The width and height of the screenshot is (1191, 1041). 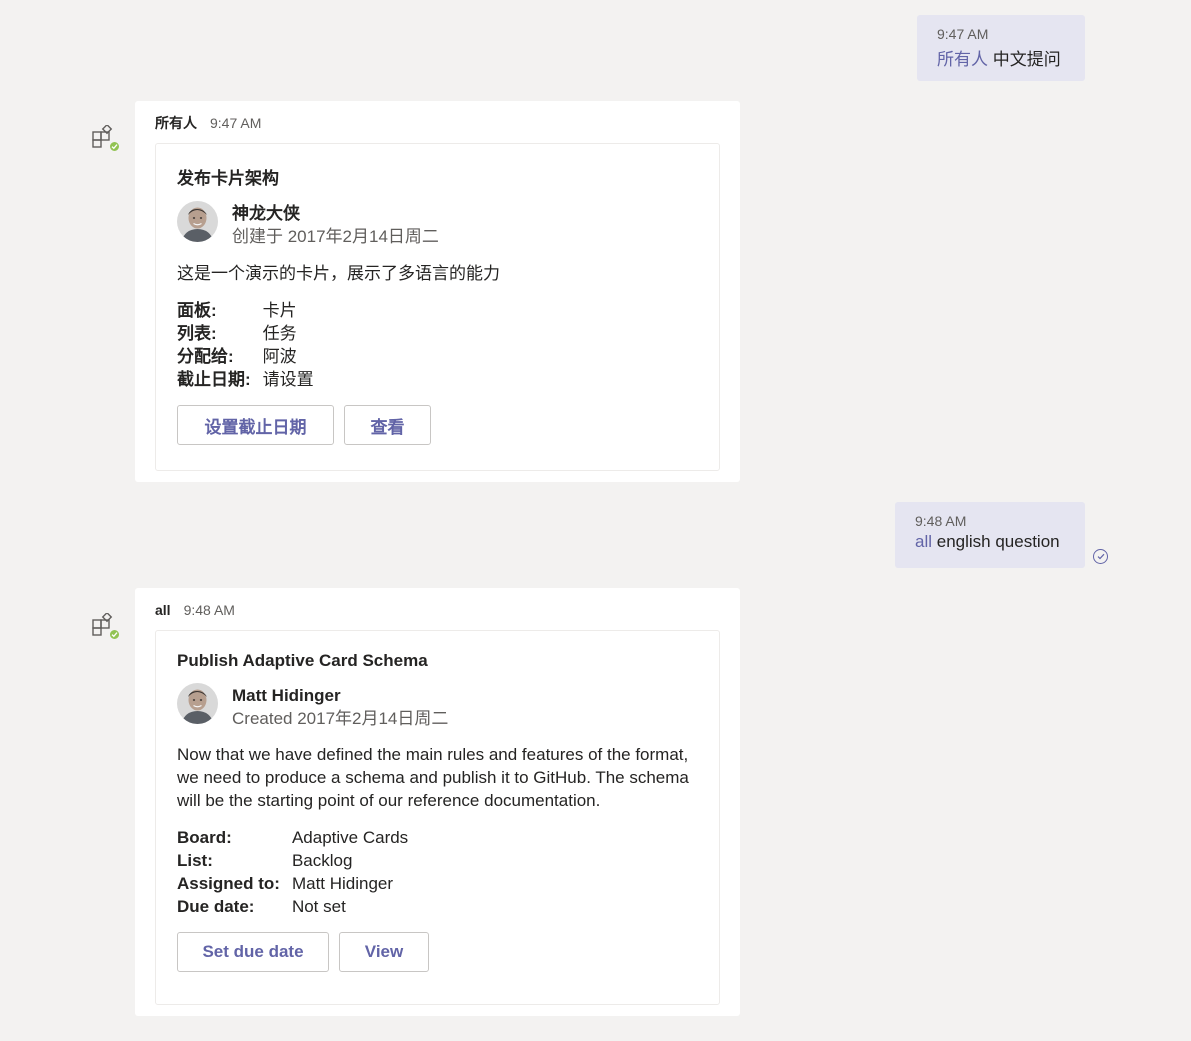 What do you see at coordinates (962, 59) in the screenshot?
I see `mention-link: 所有人` at bounding box center [962, 59].